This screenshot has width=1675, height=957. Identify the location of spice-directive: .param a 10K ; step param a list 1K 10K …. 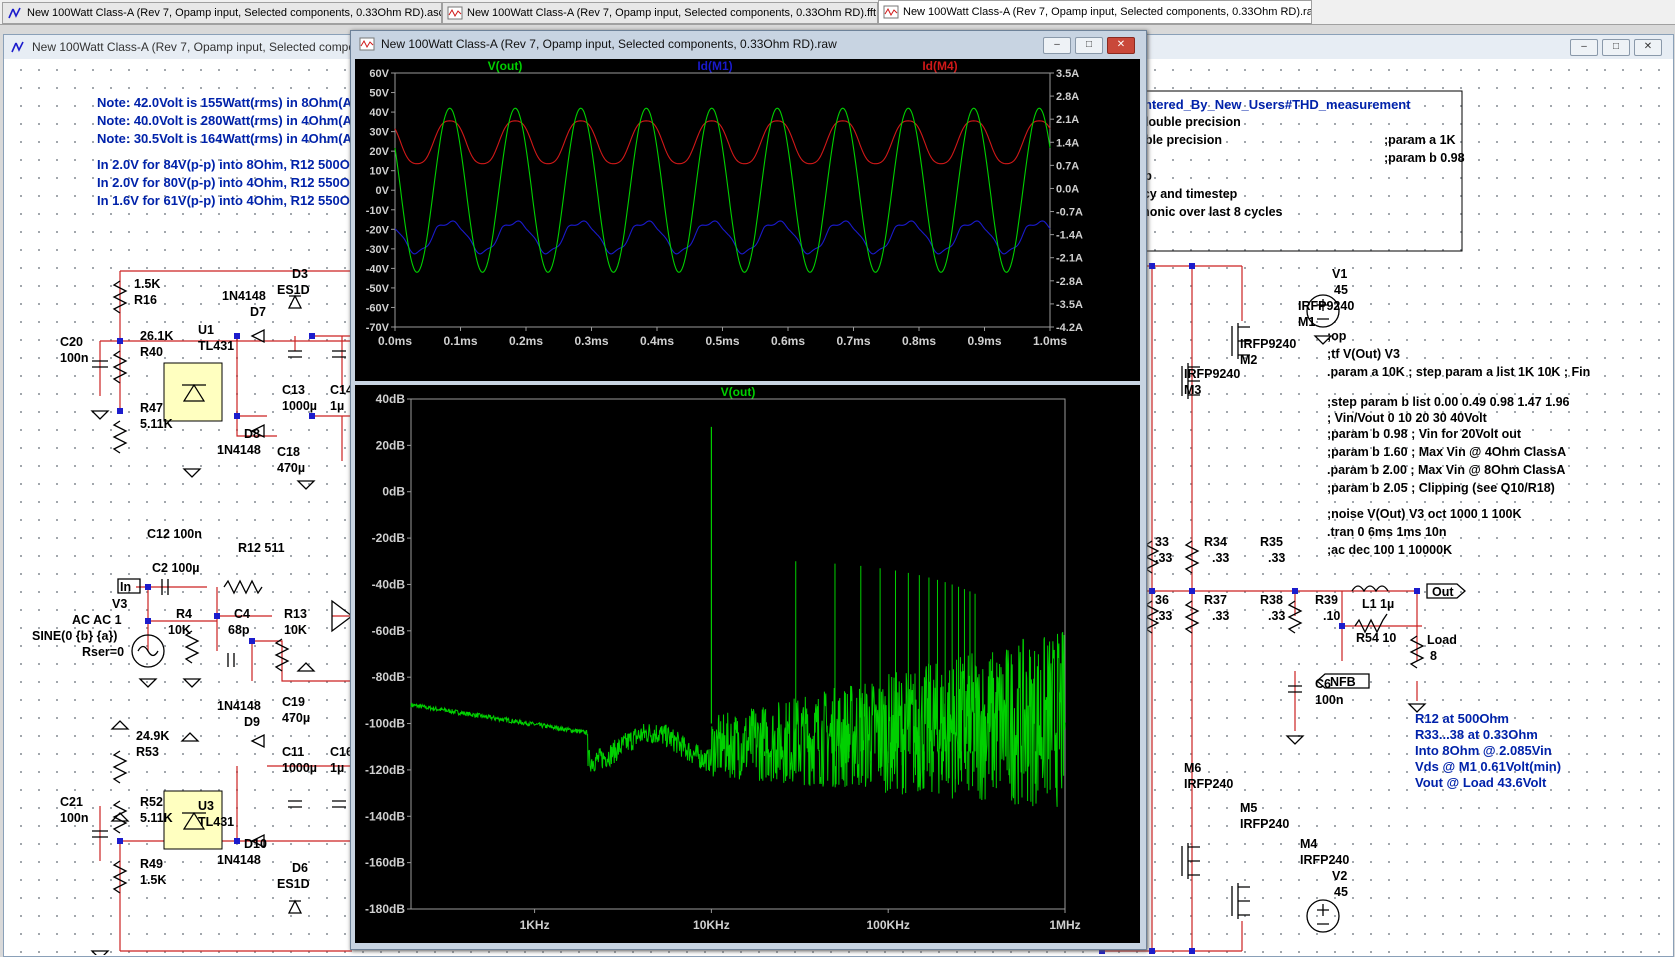
(1458, 372).